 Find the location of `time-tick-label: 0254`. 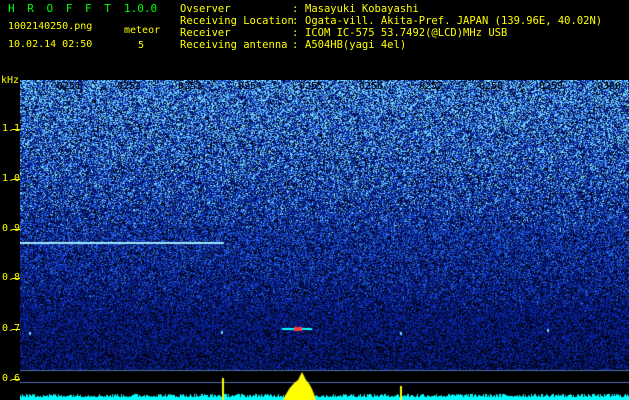

time-tick-label: 0254 is located at coordinates (250, 86).